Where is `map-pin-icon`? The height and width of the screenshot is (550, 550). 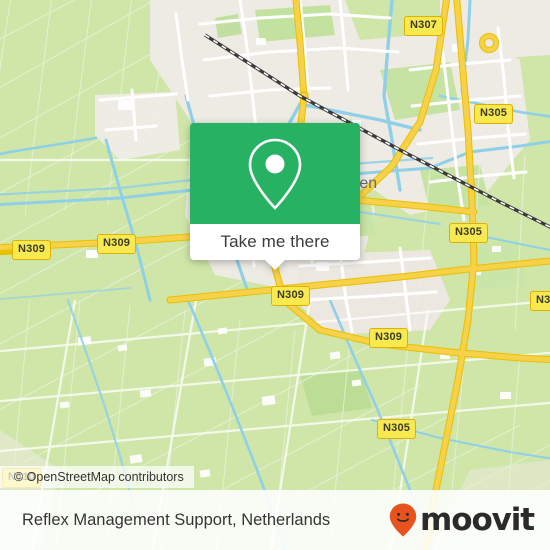 map-pin-icon is located at coordinates (275, 174).